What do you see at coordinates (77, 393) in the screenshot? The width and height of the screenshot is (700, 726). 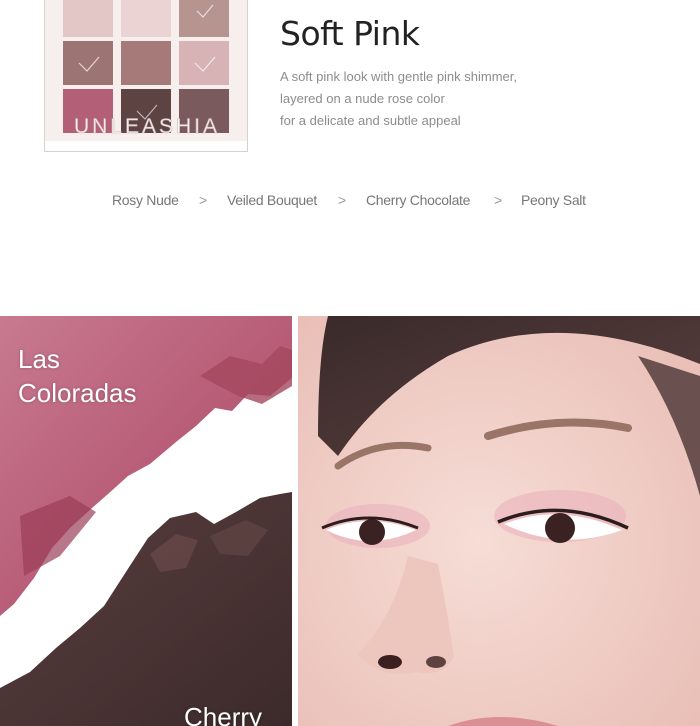 I see `swatch-label-top-line2: Coloradas` at bounding box center [77, 393].